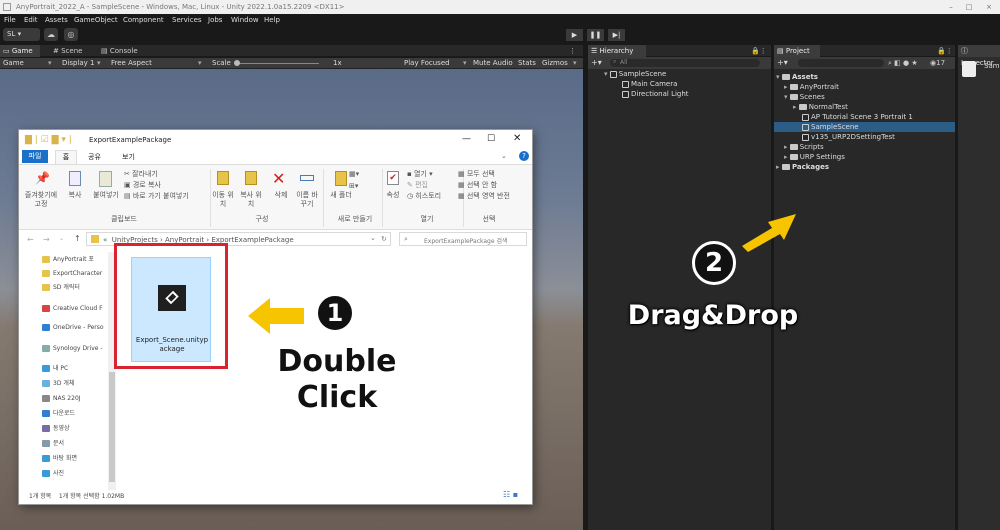  Describe the element at coordinates (804, 147) in the screenshot. I see `project-folder: ▸ Scripts` at that location.